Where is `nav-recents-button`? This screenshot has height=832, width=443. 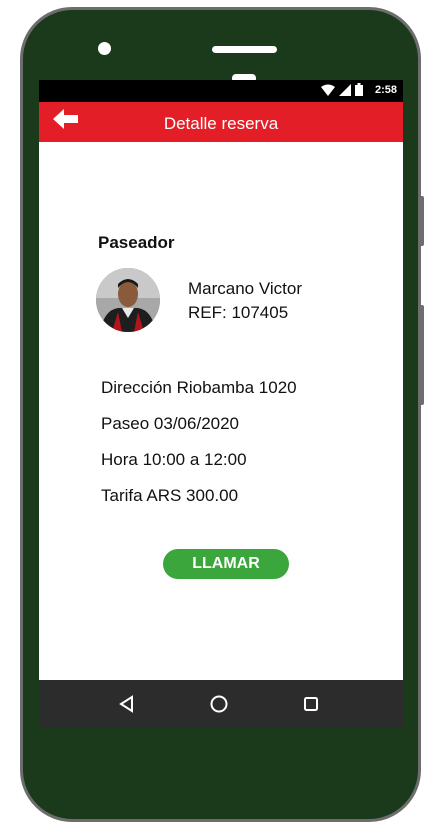 nav-recents-button is located at coordinates (311, 704).